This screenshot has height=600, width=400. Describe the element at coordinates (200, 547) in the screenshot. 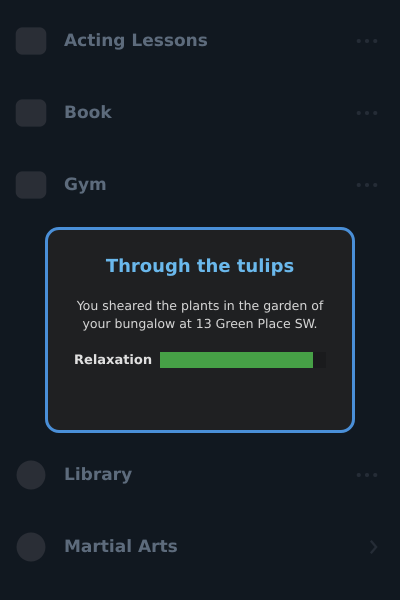

I see `activity-row: Martial Arts` at that location.